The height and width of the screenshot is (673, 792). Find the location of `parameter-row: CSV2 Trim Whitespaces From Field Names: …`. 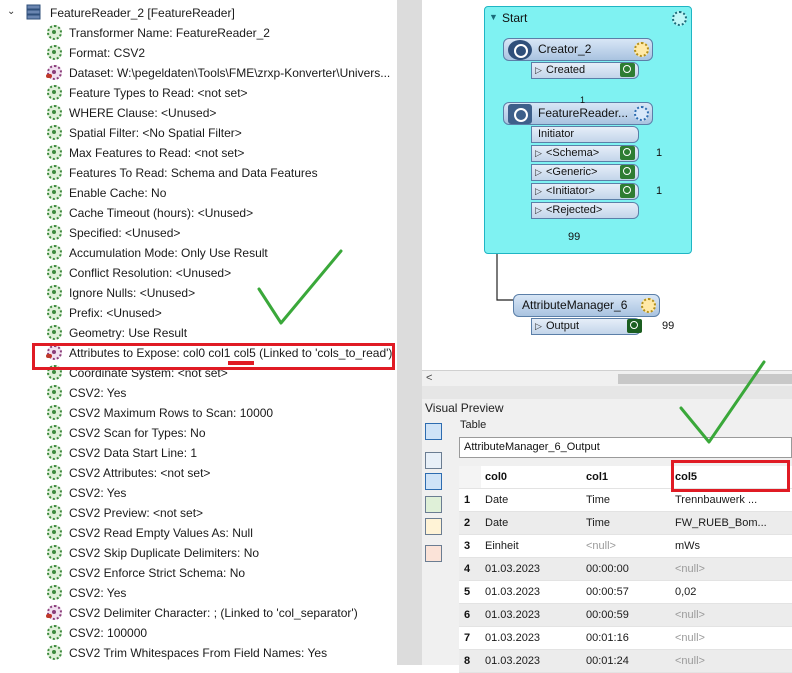

parameter-row: CSV2 Trim Whitespaces From Field Names: … is located at coordinates (198, 653).